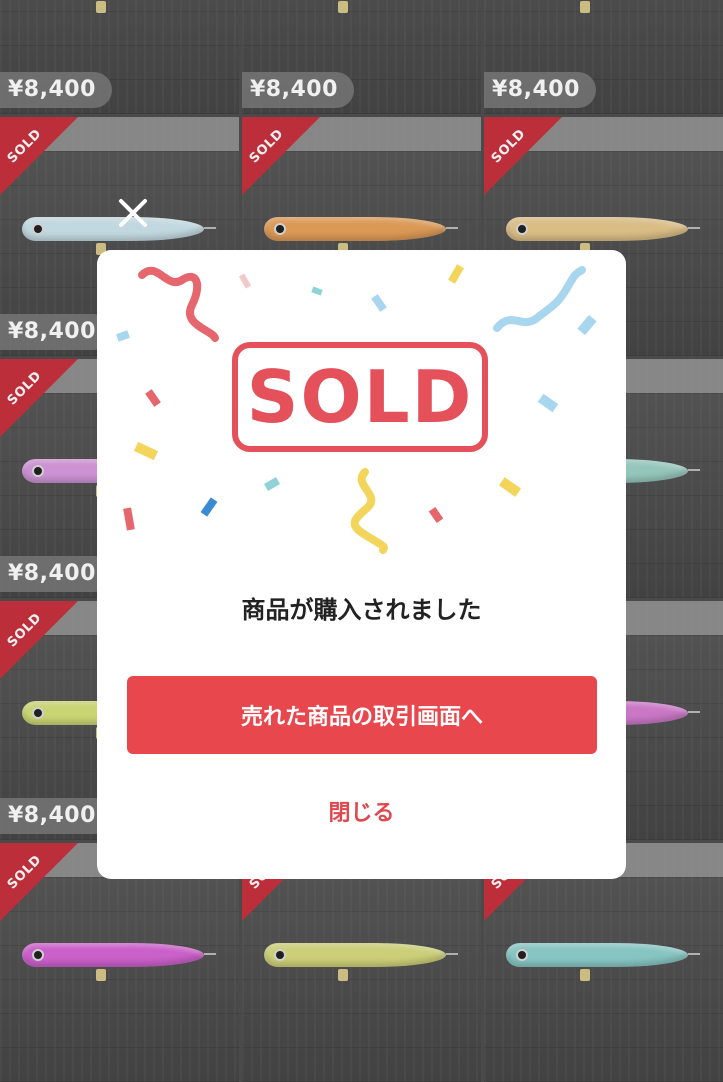 Image resolution: width=723 pixels, height=1082 pixels. I want to click on purchase-message: 商品が購入されました, so click(361, 610).